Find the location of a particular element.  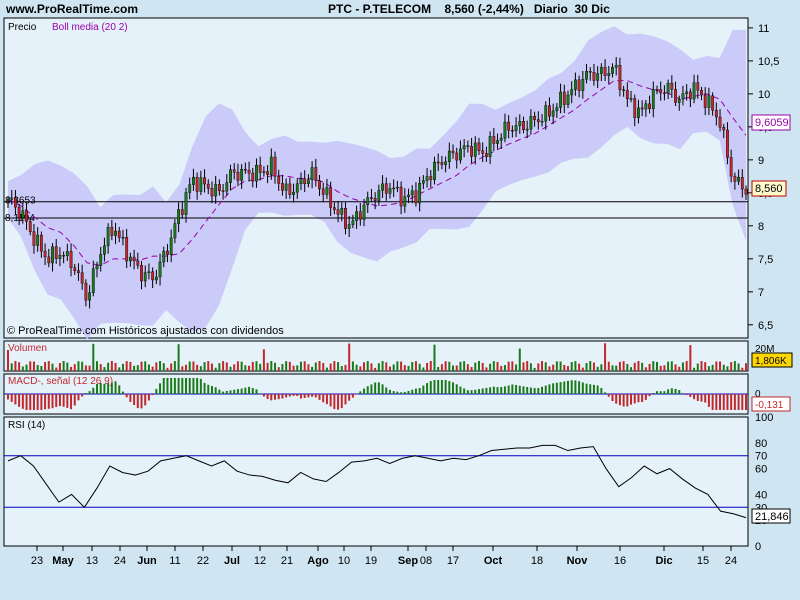

x-axis-label: 21 is located at coordinates (287, 561).